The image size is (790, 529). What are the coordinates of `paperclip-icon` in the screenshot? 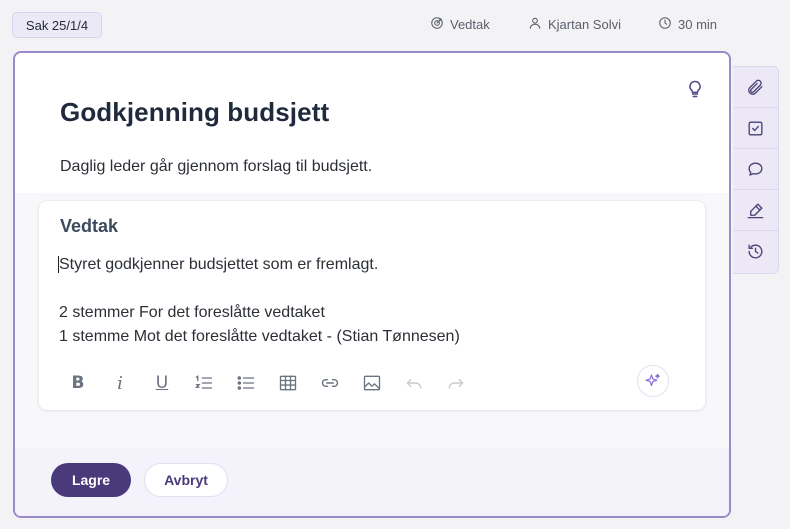 It's located at (755, 87).